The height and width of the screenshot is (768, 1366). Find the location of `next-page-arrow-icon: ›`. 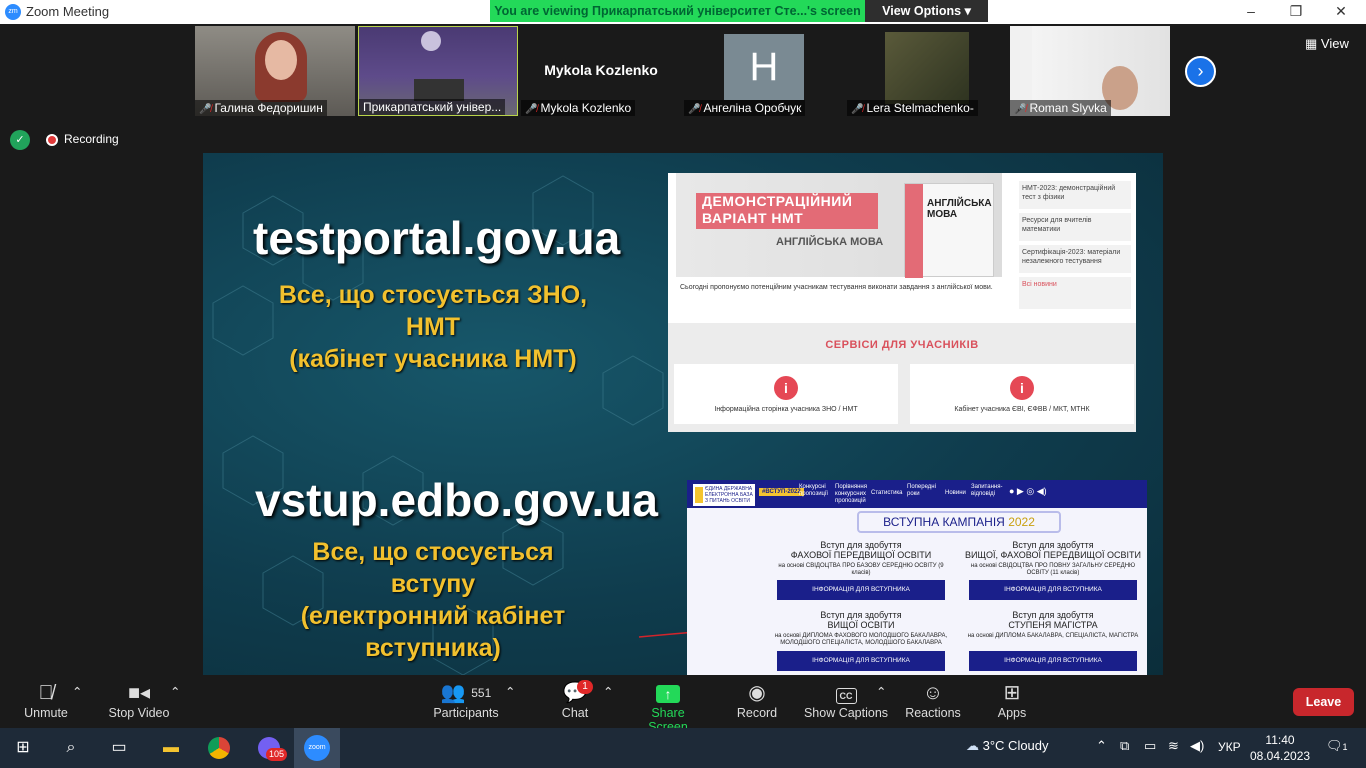

next-page-arrow-icon: › is located at coordinates (1200, 71).